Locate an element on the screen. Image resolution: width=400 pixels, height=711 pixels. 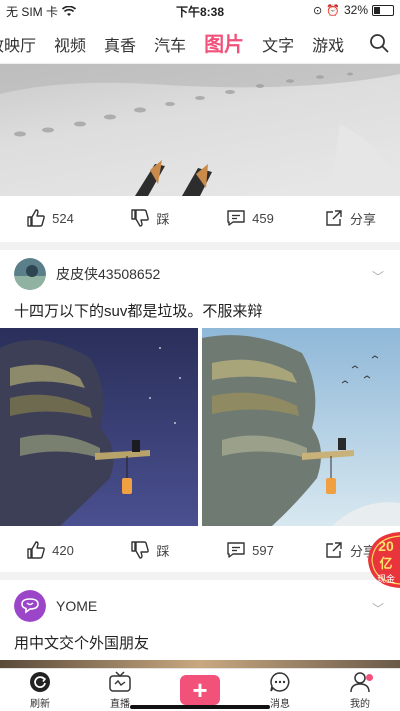
tab-item: 文字 is located at coordinates (278, 44).